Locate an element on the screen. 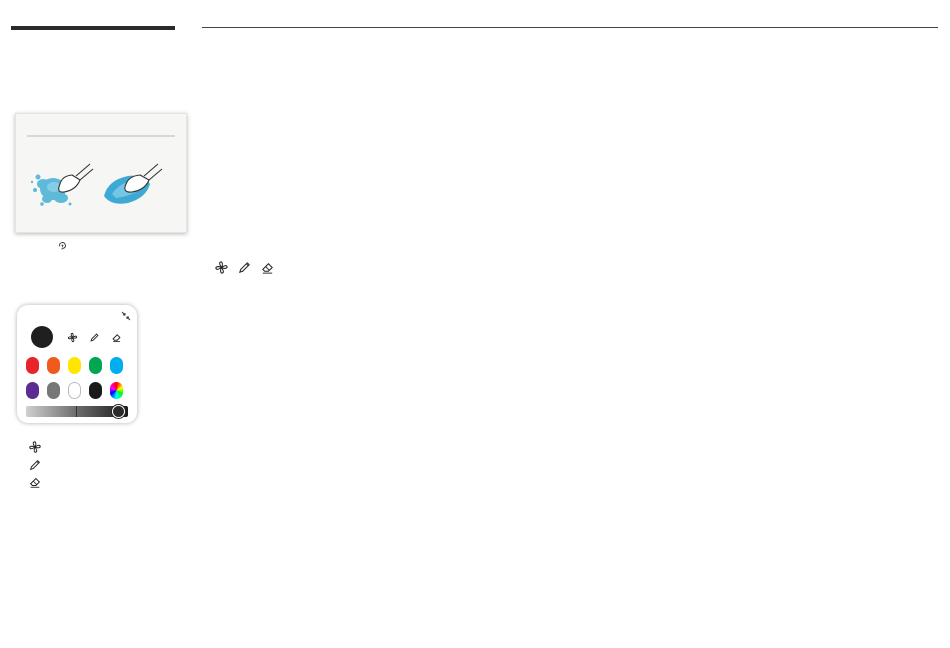 The image size is (950, 648). swatch-orange is located at coordinates (53, 365).